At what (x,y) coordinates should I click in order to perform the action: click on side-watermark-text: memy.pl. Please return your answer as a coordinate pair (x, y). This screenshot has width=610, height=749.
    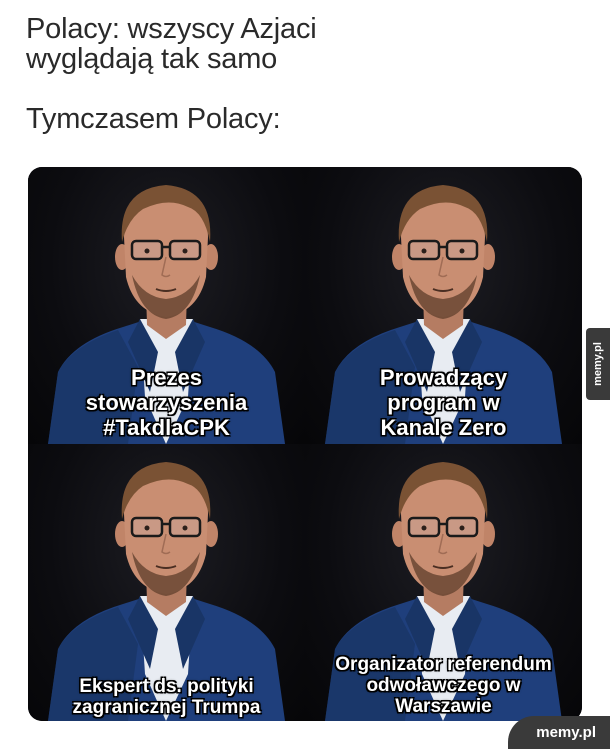
    Looking at the image, I should click on (598, 364).